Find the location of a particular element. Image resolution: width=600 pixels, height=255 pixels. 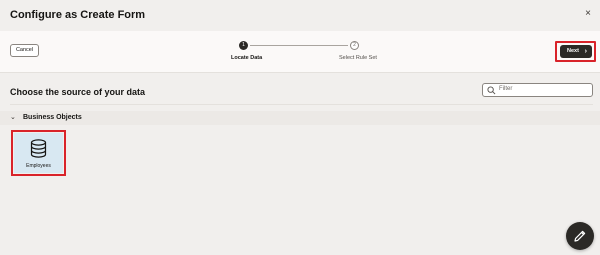

next-button: Next › is located at coordinates (576, 51).